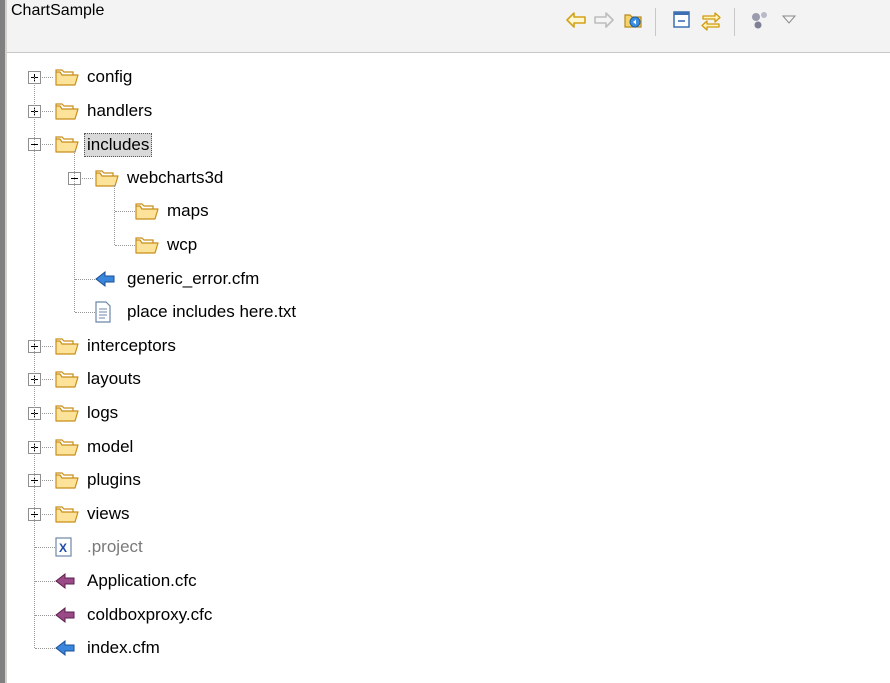  I want to click on tree-folder-item: maps, so click(440, 211).